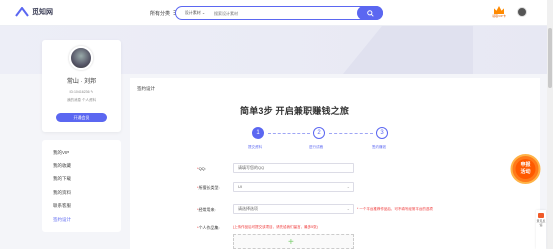 The width and height of the screenshot is (553, 249). Describe the element at coordinates (62, 166) in the screenshot. I see `sidebar-item-favorites: 我的收藏` at that location.